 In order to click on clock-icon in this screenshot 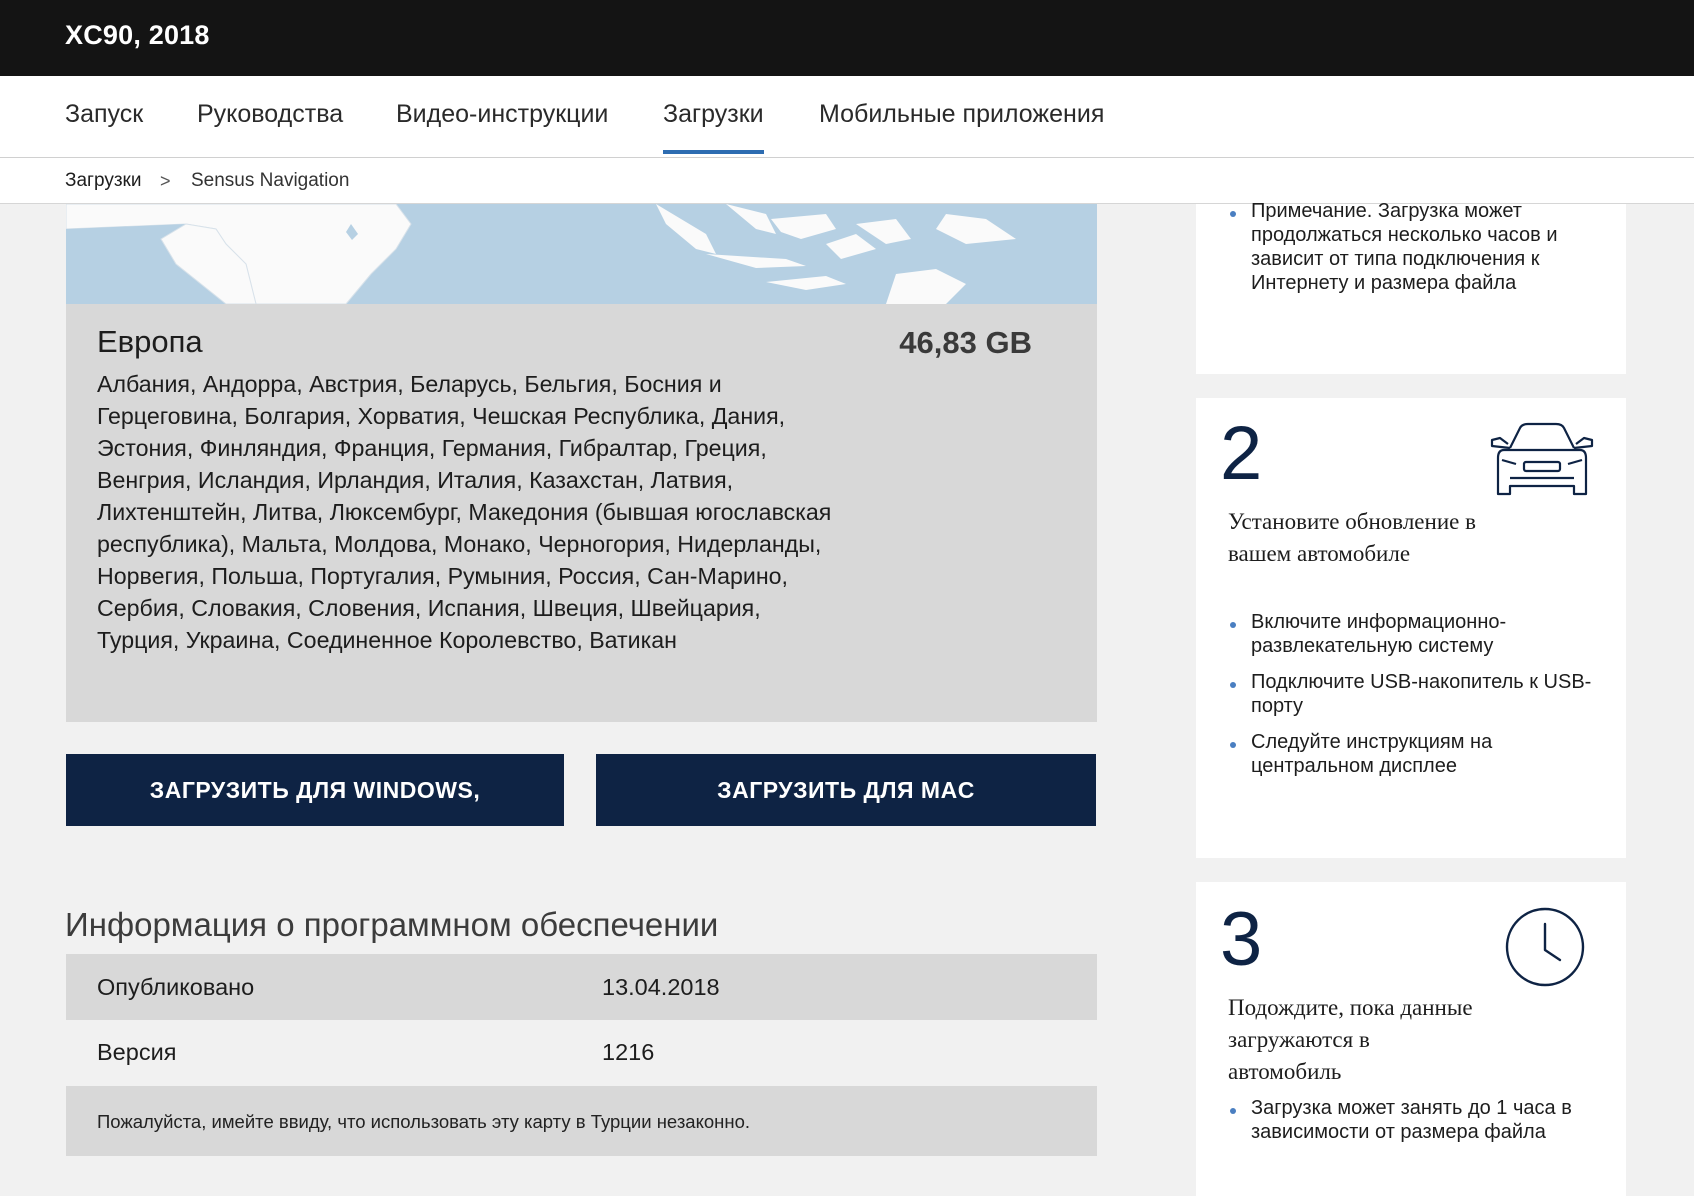, I will do `click(1545, 947)`.